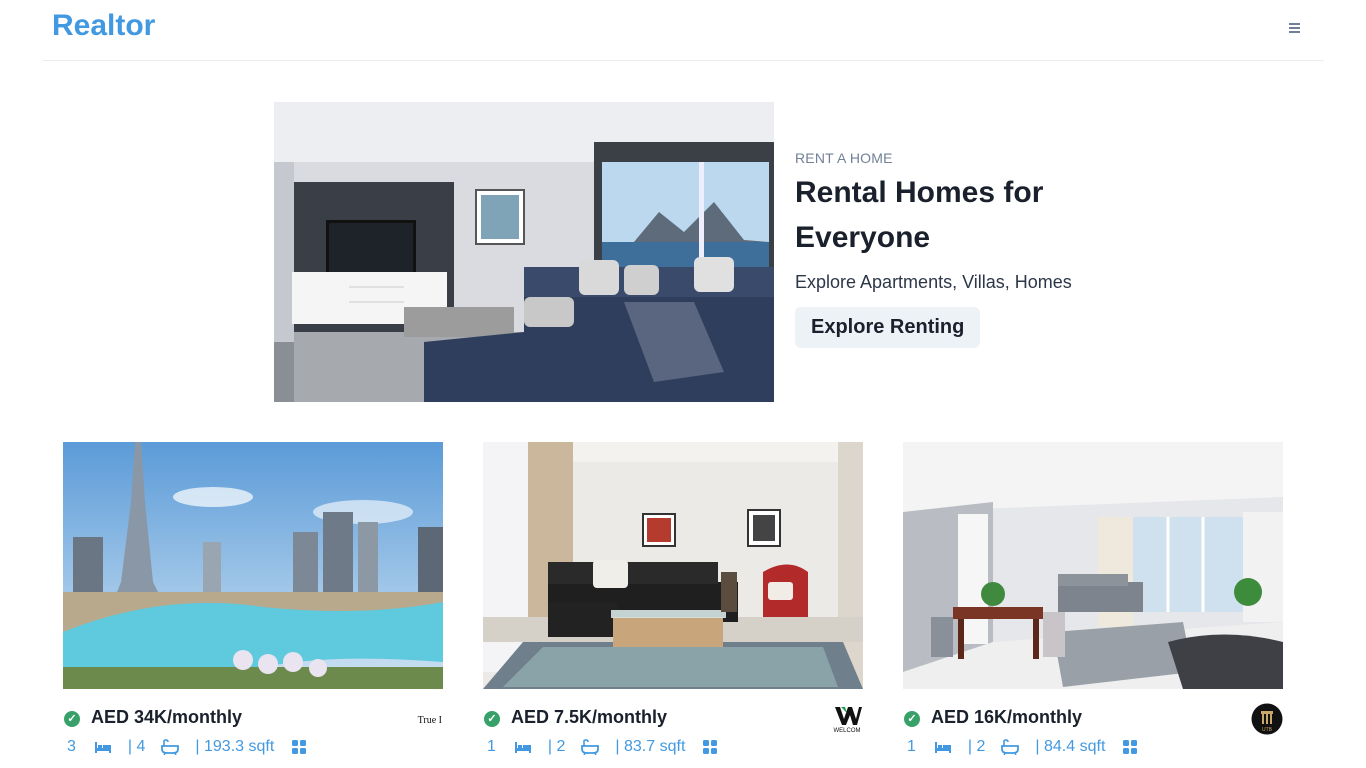  I want to click on listing-stats: 1 | 2 | 83.7 sqft, so click(673, 747).